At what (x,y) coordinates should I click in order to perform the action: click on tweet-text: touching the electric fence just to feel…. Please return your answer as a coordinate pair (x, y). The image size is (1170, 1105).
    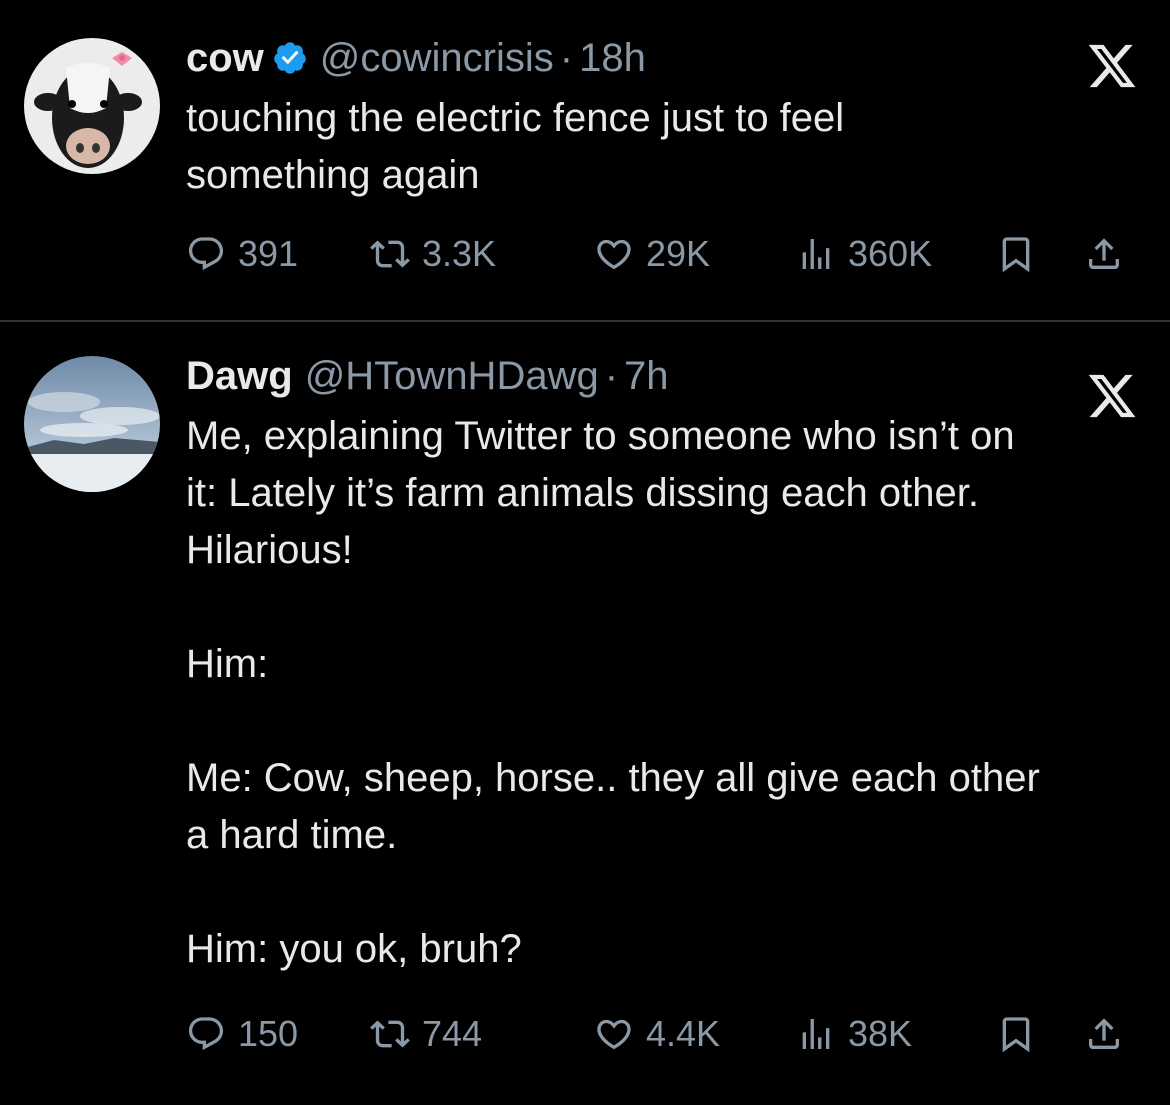
    Looking at the image, I should click on (515, 146).